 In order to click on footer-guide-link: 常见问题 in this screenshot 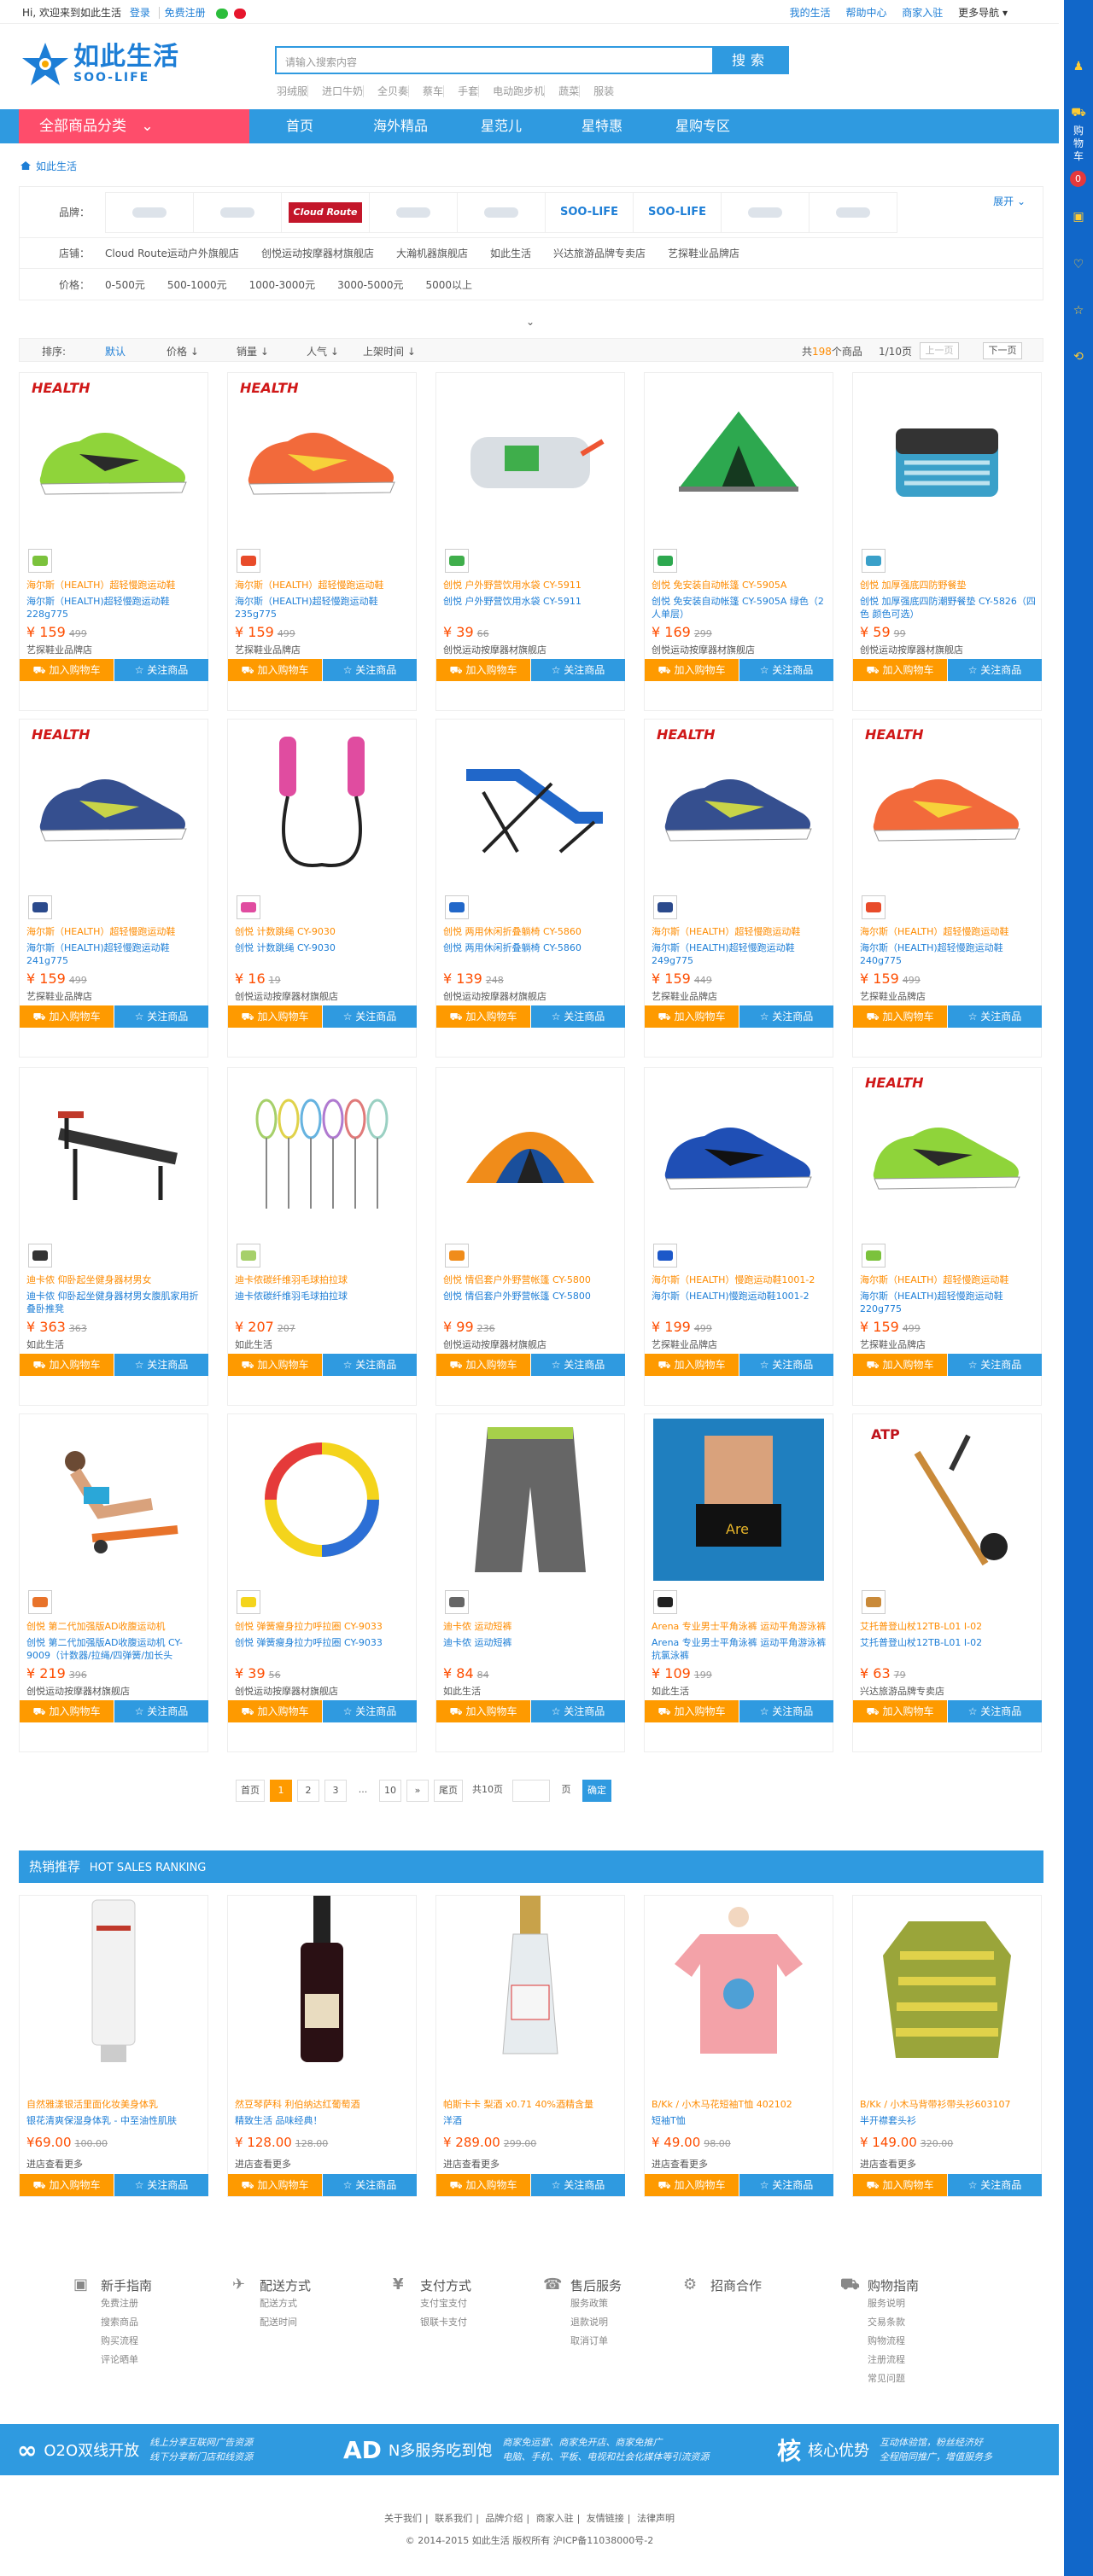, I will do `click(922, 2378)`.